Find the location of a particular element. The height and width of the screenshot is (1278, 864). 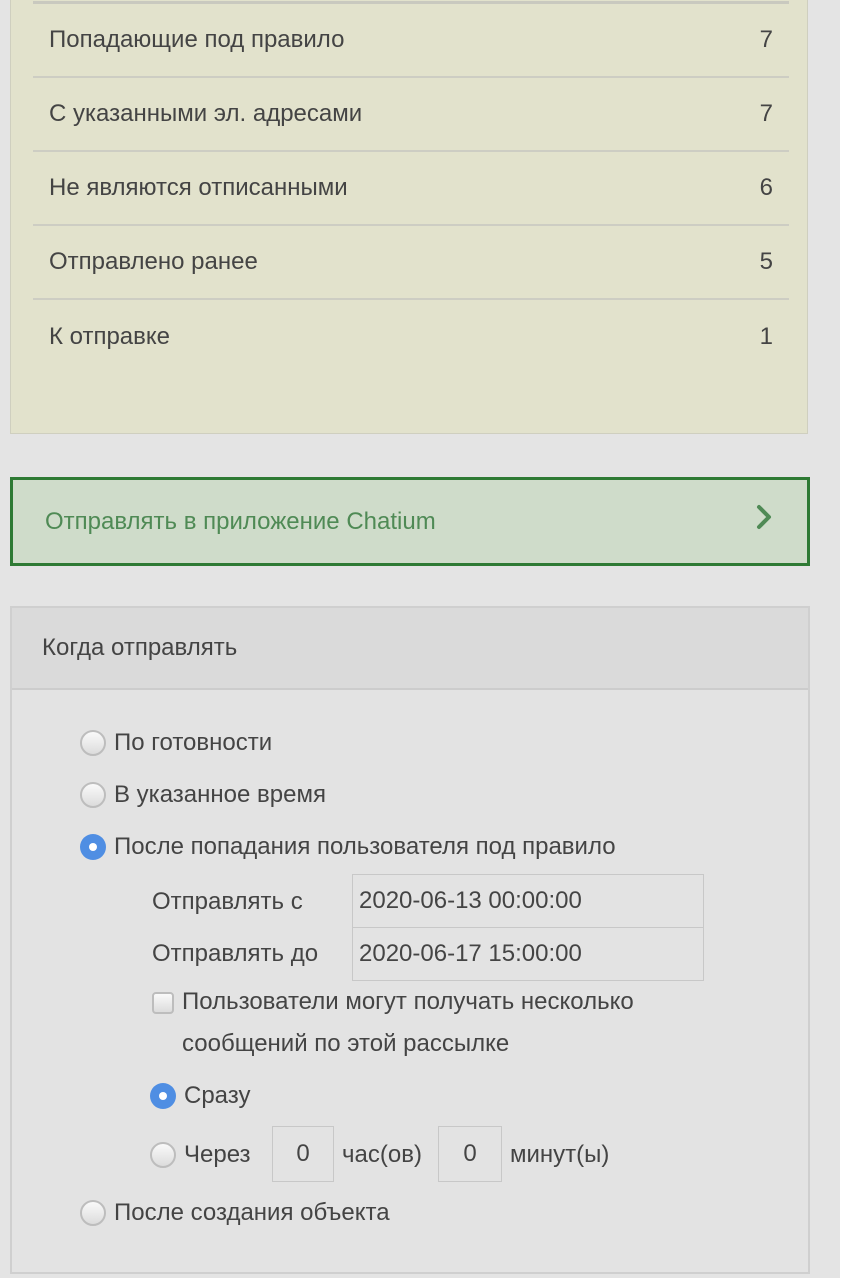

radio-specified-time-label: В указанное время is located at coordinates (220, 795).